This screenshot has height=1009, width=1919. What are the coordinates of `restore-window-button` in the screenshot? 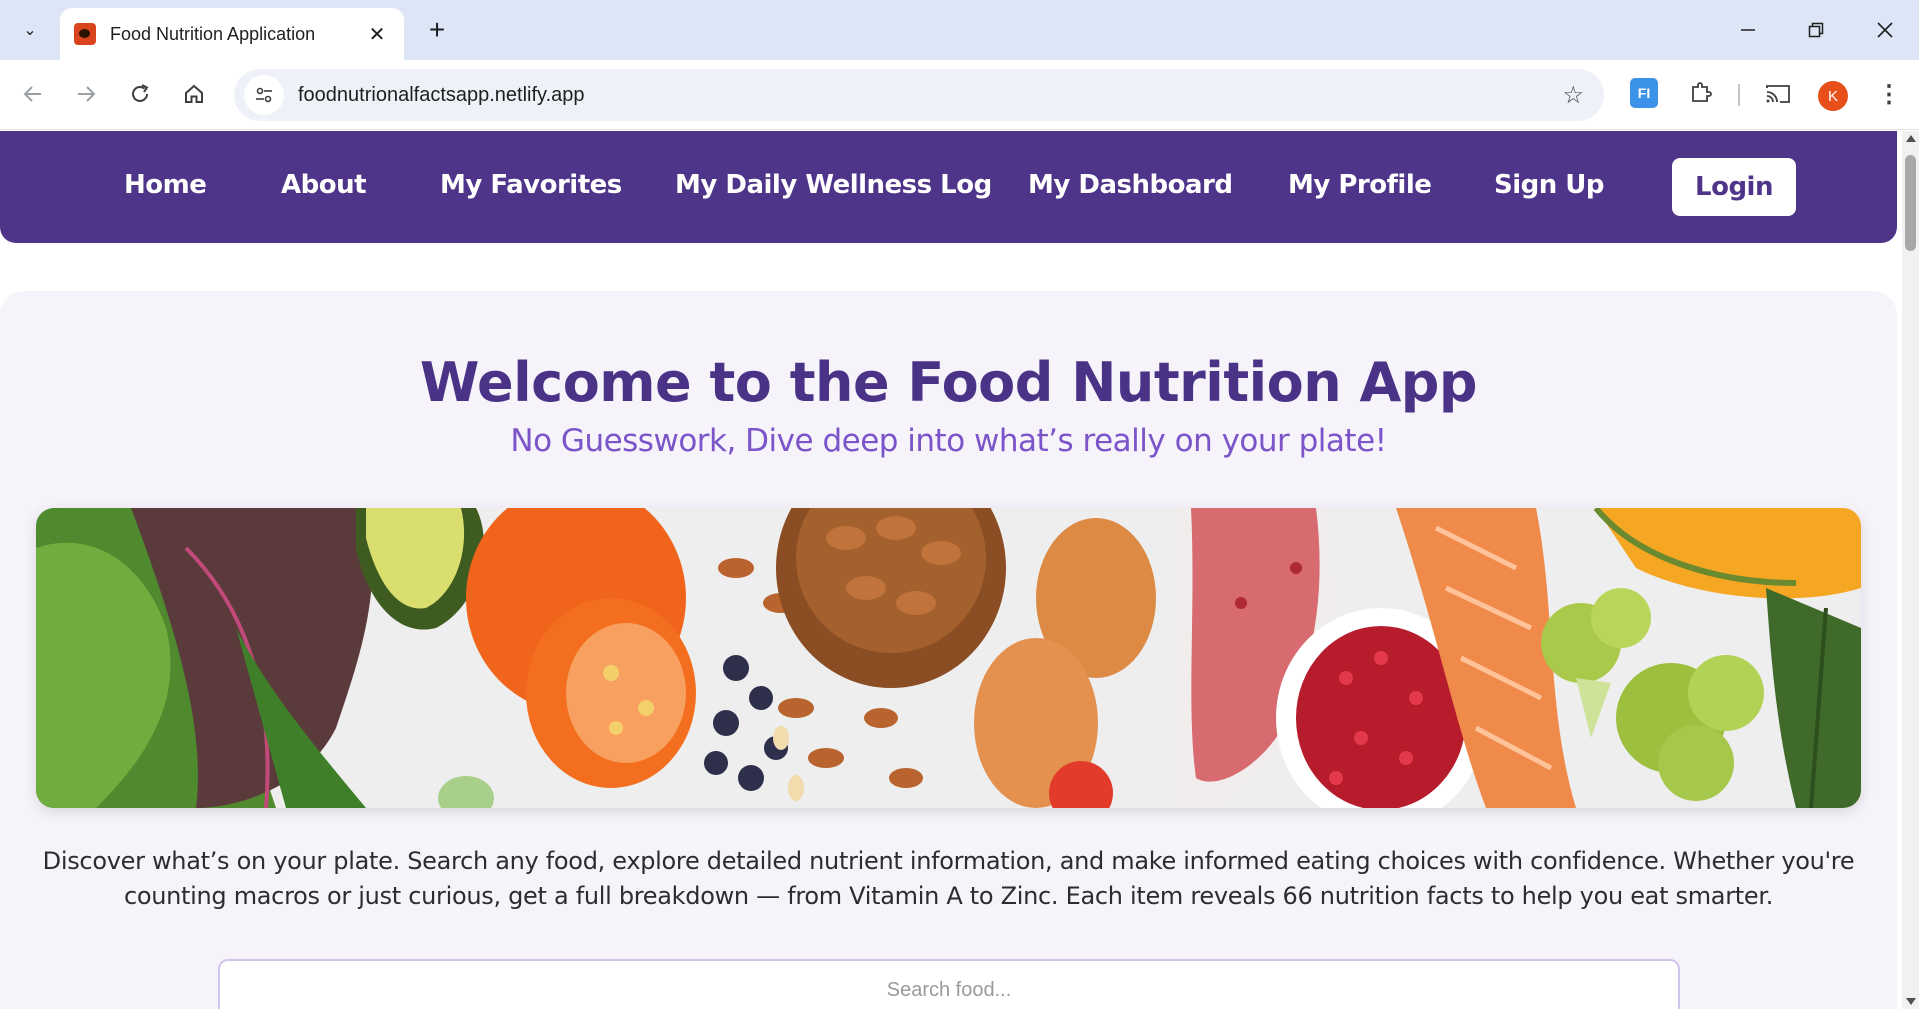 It's located at (1816, 30).